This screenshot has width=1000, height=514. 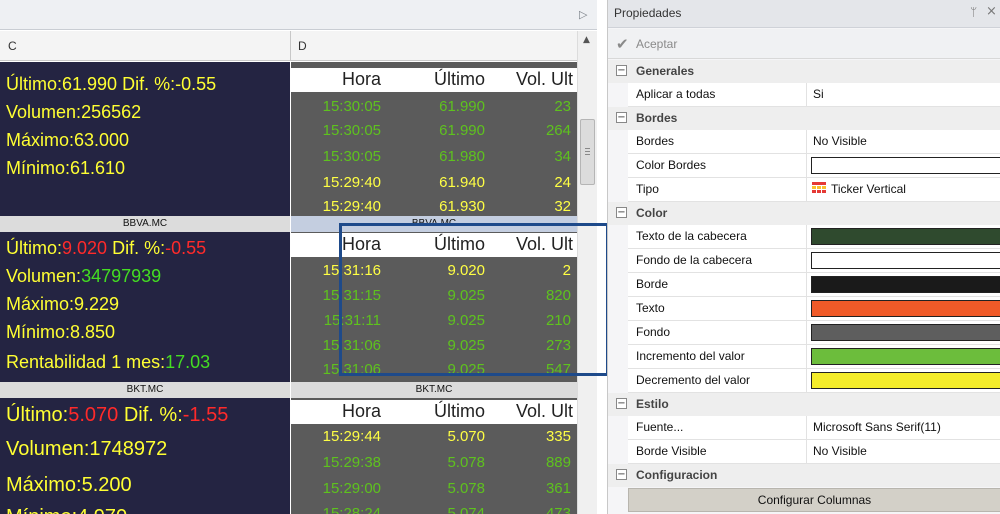 What do you see at coordinates (61, 332) in the screenshot?
I see `minimo-line: Mínimo:8.850` at bounding box center [61, 332].